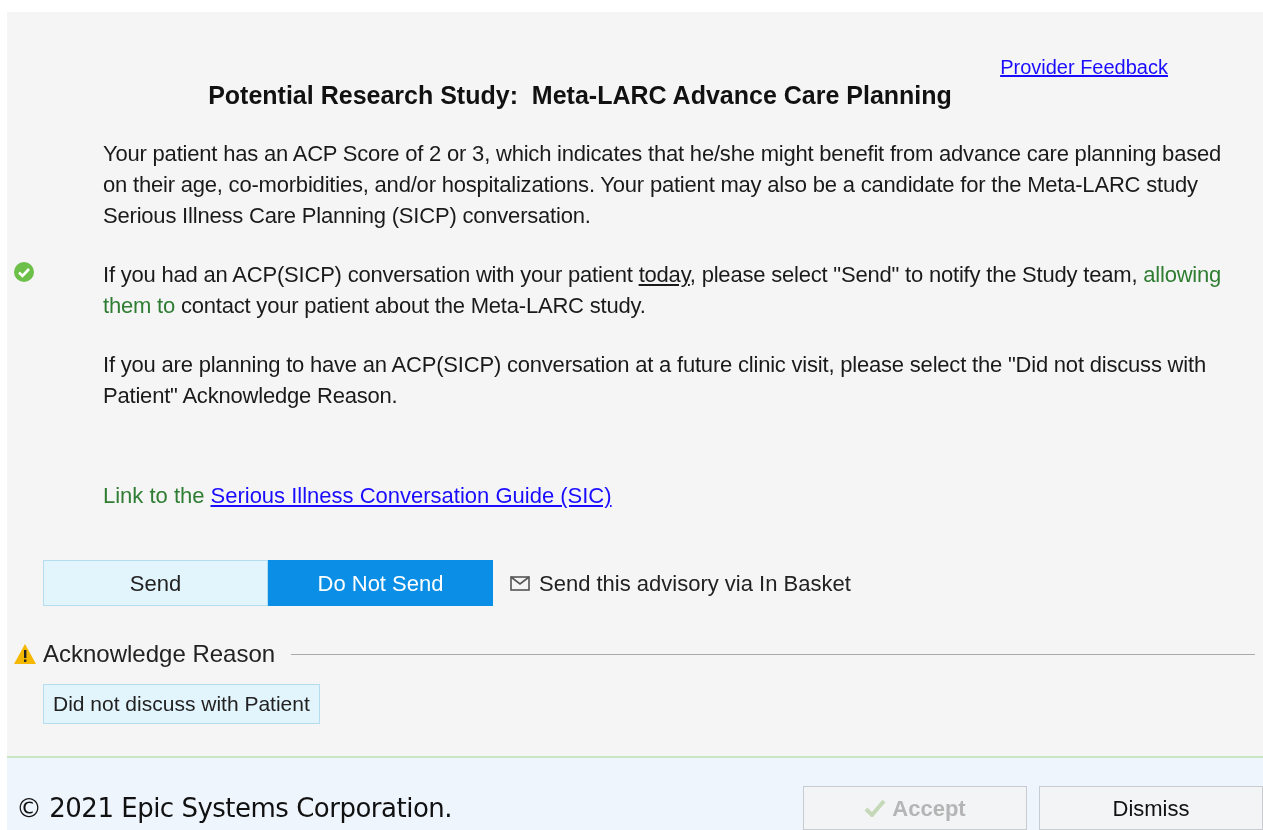  I want to click on section-title: Acknowledge Reason, so click(159, 654).